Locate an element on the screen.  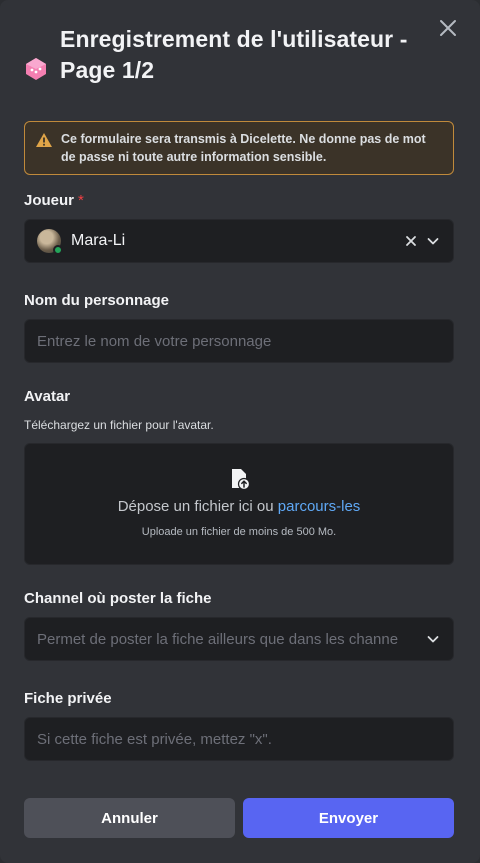
selected-user-name: Mara-Li is located at coordinates (98, 240).